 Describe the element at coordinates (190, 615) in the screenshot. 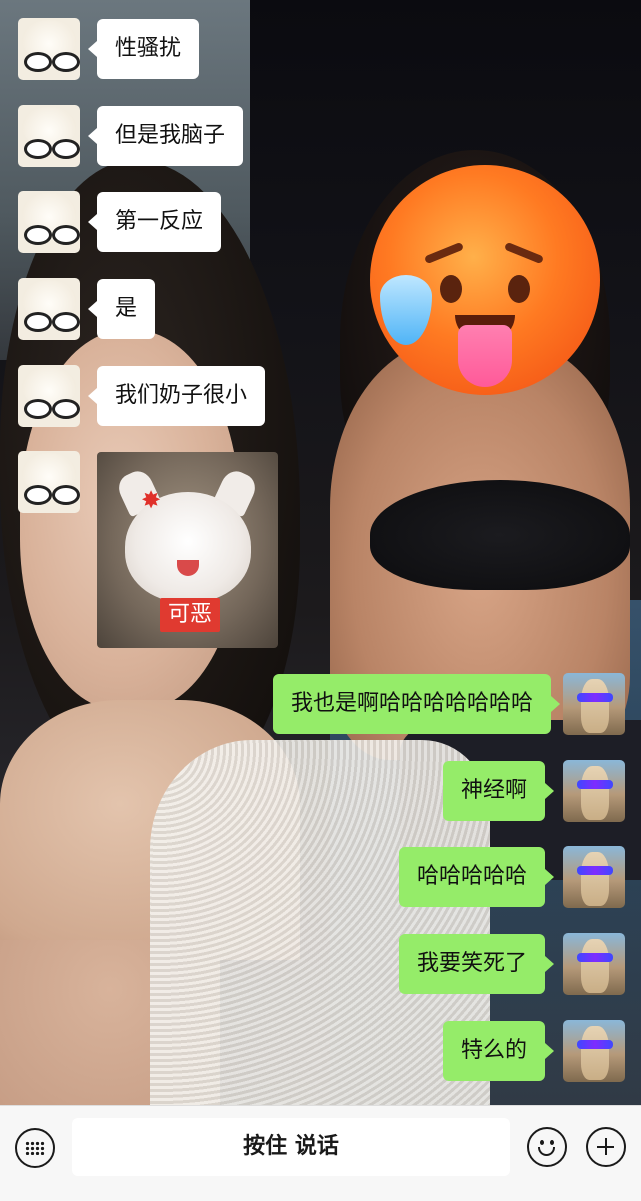

I see `sticker-caption: 可恶` at that location.